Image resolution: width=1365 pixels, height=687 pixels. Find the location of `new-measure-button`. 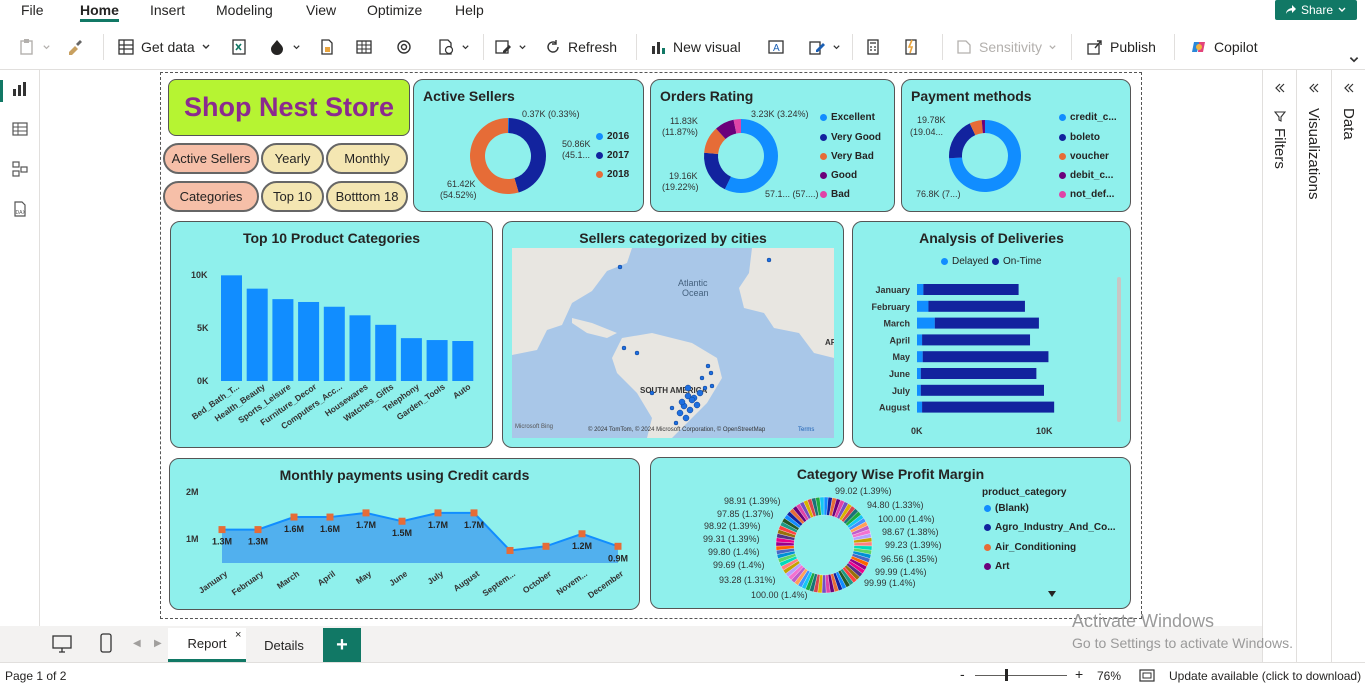

new-measure-button is located at coordinates (873, 47).